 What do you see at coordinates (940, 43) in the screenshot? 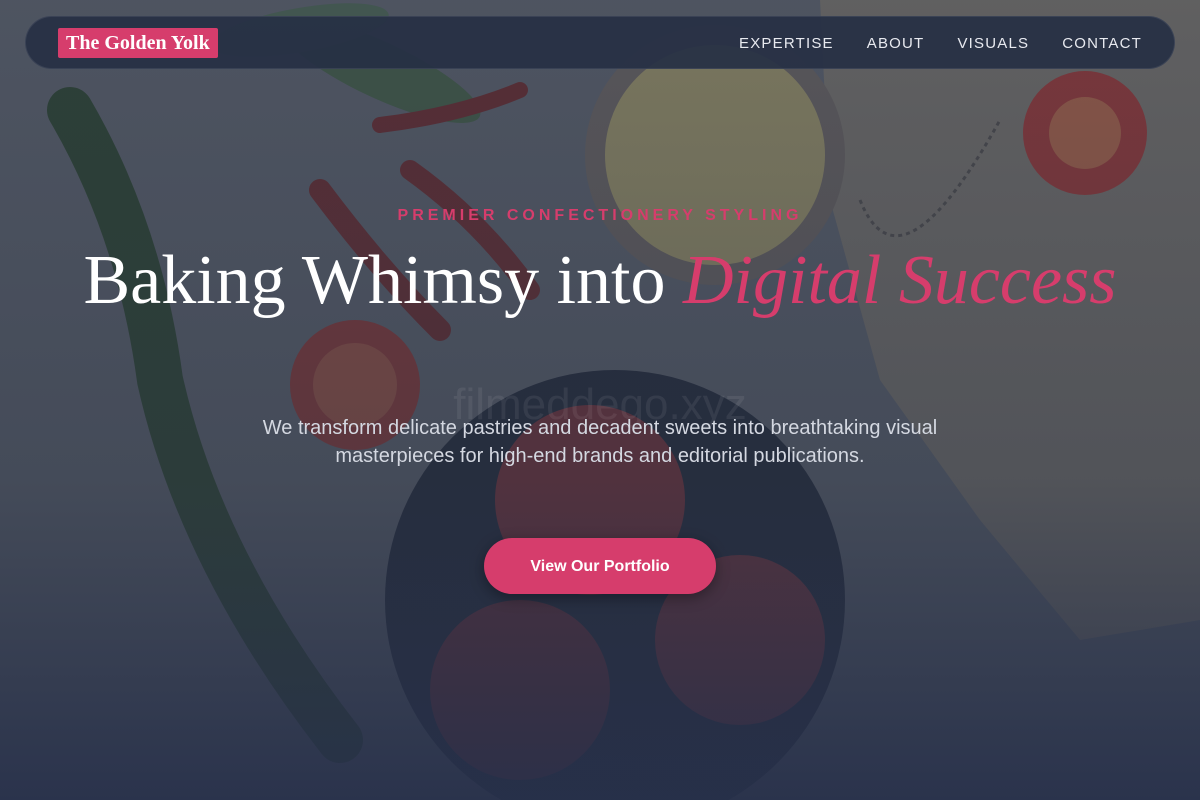
I see `nav-menu: EXPERTISE ABOUT VISUALS CONTACT` at bounding box center [940, 43].